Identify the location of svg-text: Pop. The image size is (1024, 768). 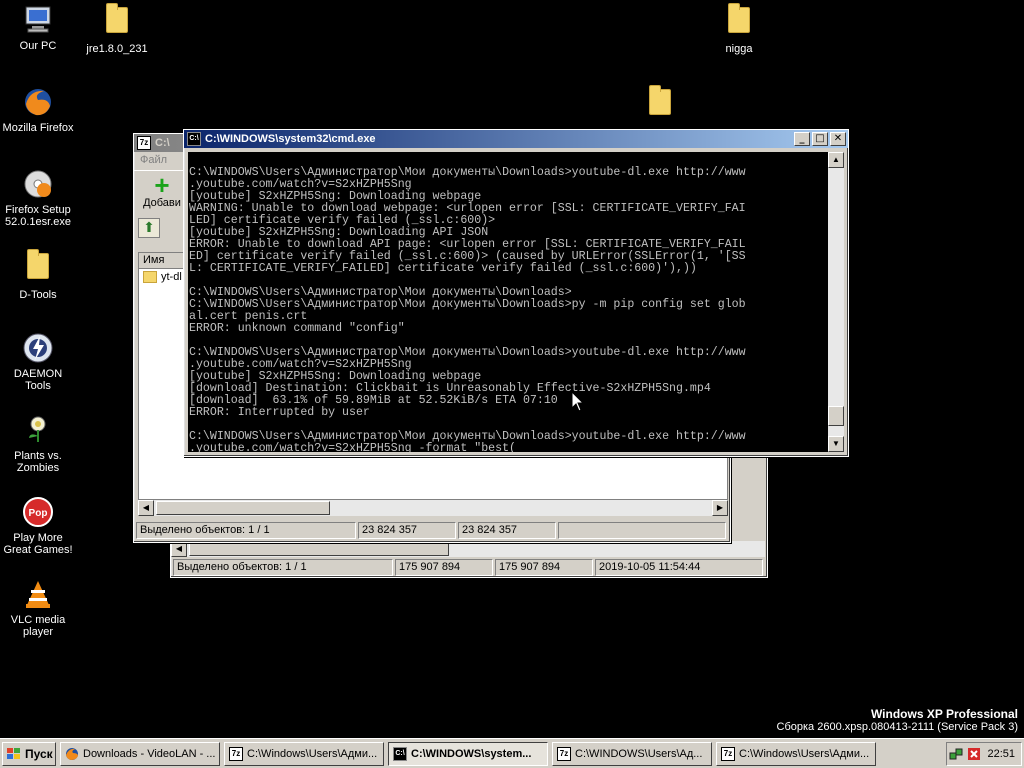
(38, 513).